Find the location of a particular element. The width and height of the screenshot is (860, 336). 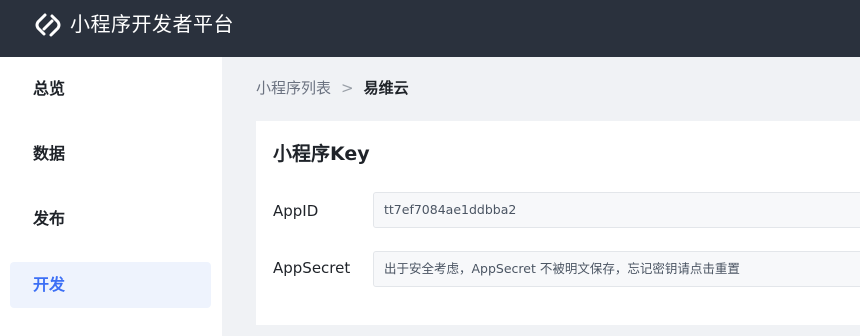

sidebar-item-data: 数据 is located at coordinates (110, 154).